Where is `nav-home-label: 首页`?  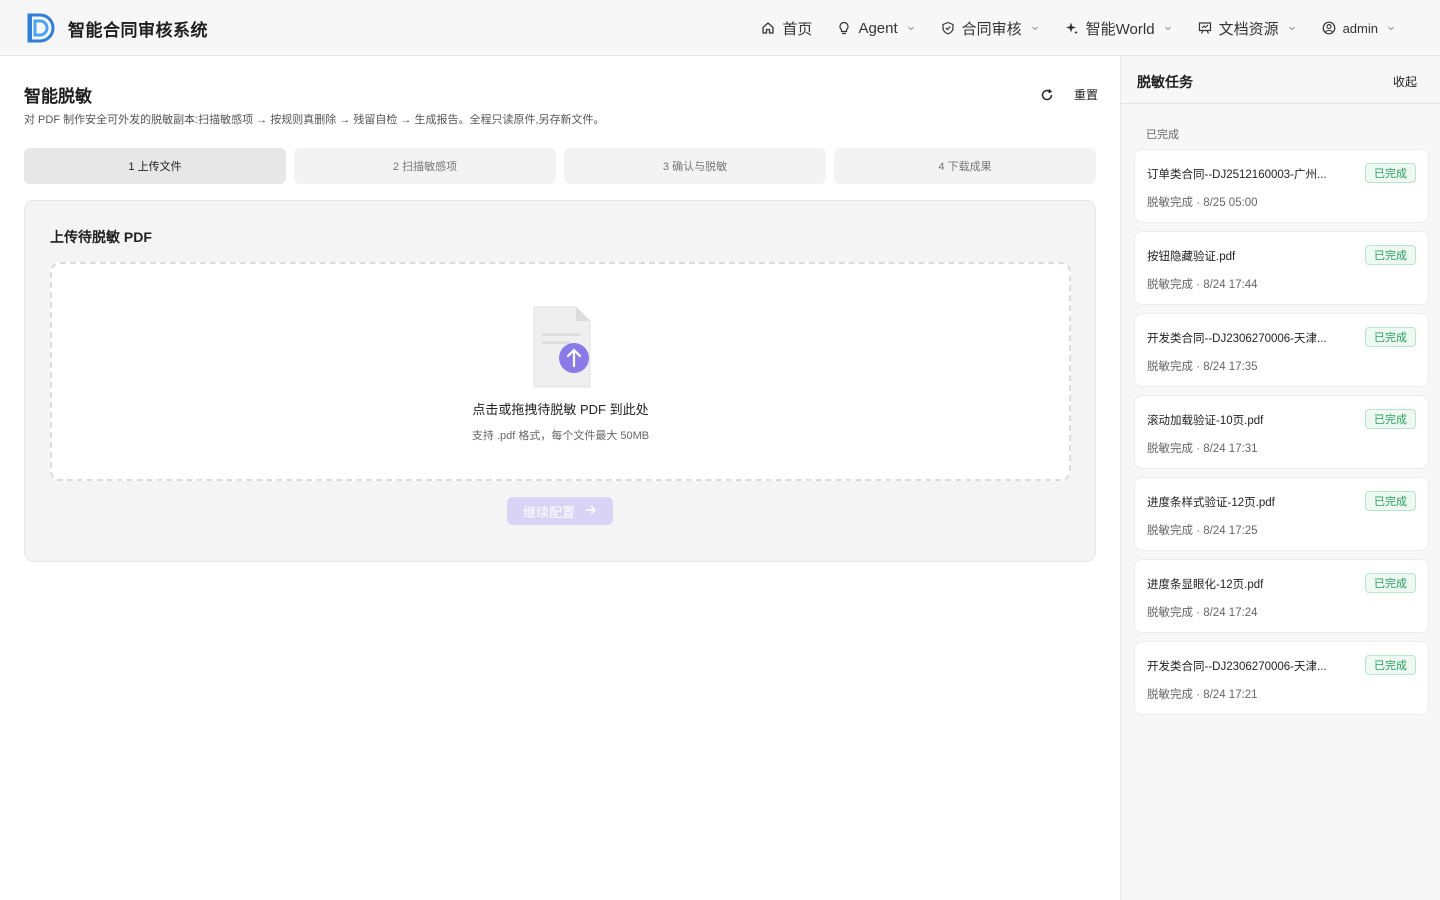
nav-home-label: 首页 is located at coordinates (797, 29).